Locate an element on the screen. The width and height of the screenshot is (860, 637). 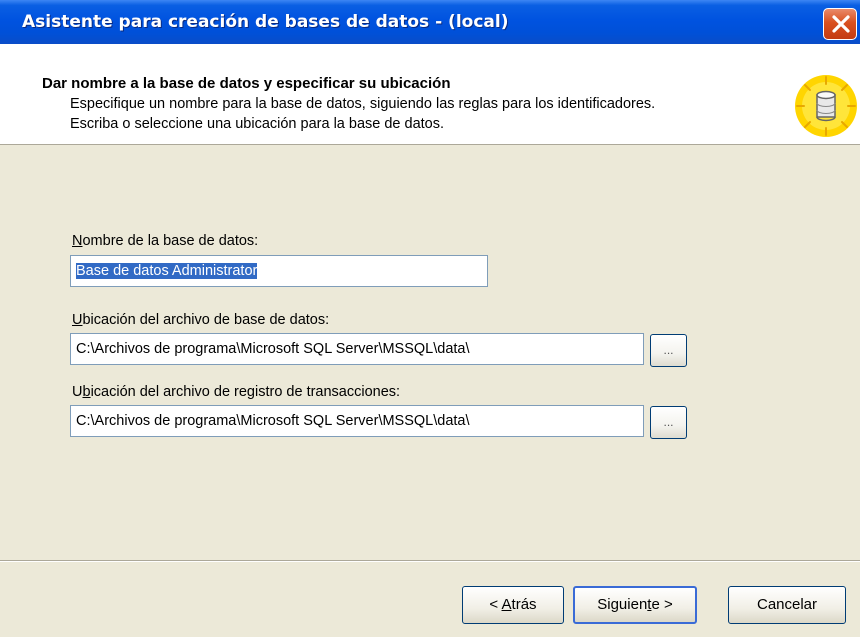
close-icon is located at coordinates (841, 24).